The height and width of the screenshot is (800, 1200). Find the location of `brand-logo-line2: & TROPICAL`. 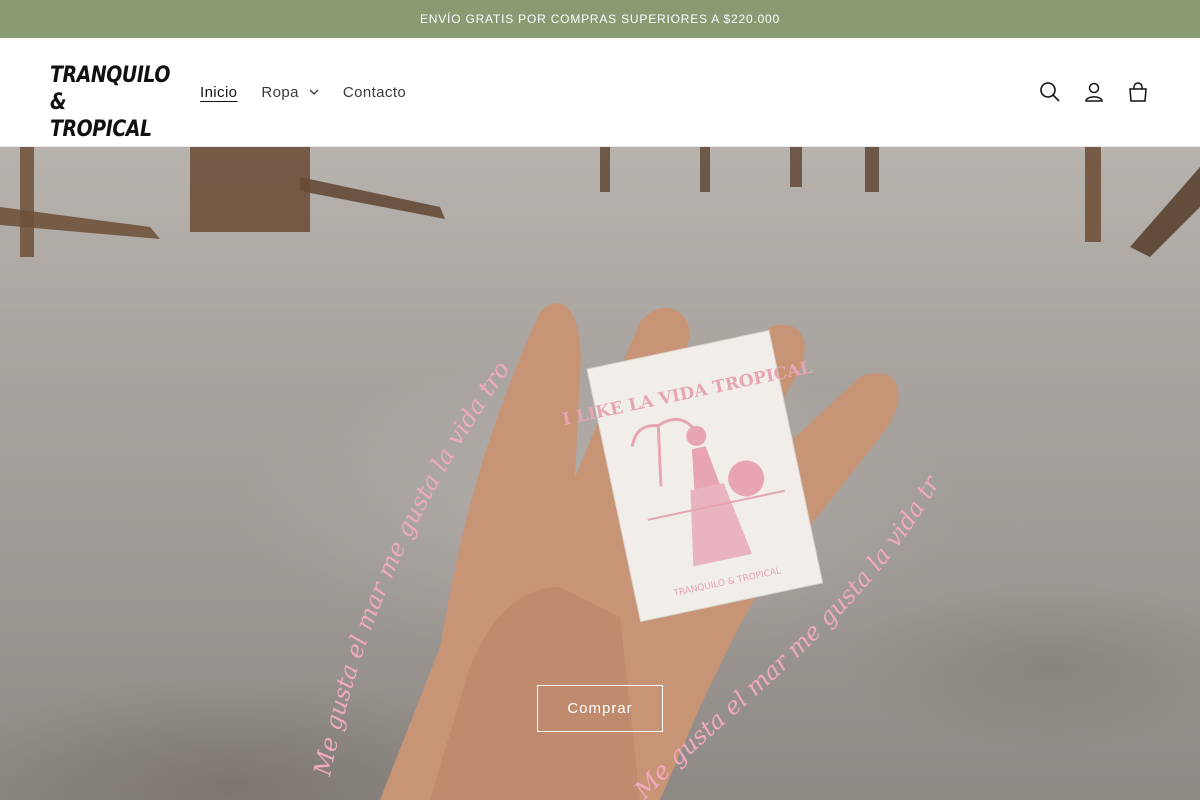

brand-logo-line2: & TROPICAL is located at coordinates (101, 116).